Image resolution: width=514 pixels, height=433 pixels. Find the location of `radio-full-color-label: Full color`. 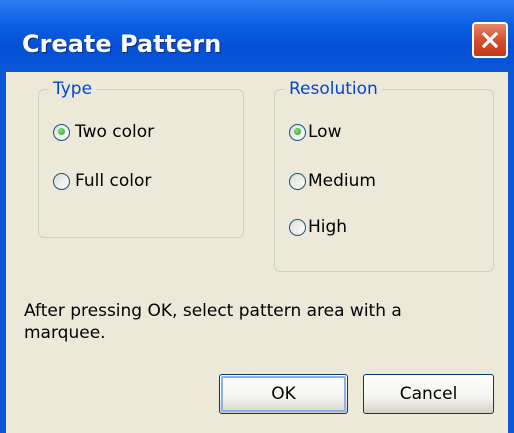

radio-full-color-label: Full color is located at coordinates (113, 181).